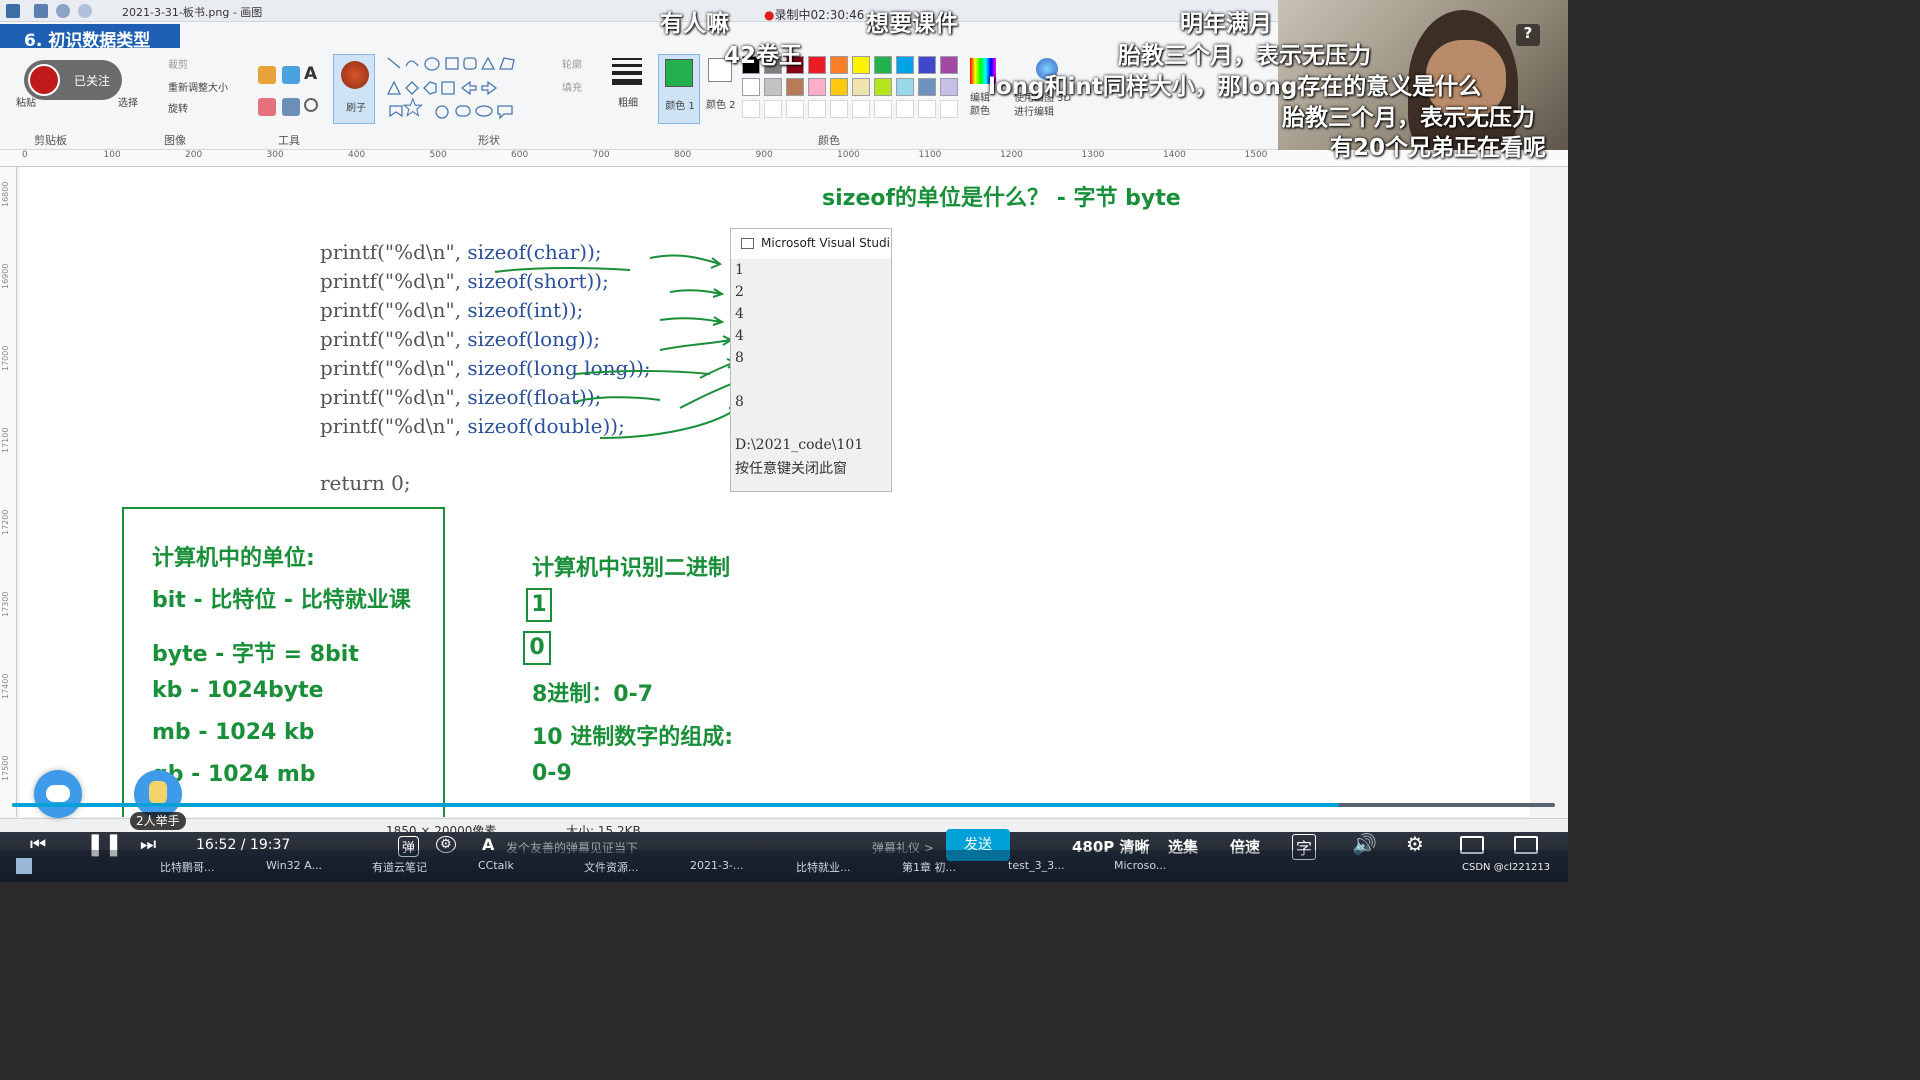  I want to click on eraser-icon, so click(267, 107).